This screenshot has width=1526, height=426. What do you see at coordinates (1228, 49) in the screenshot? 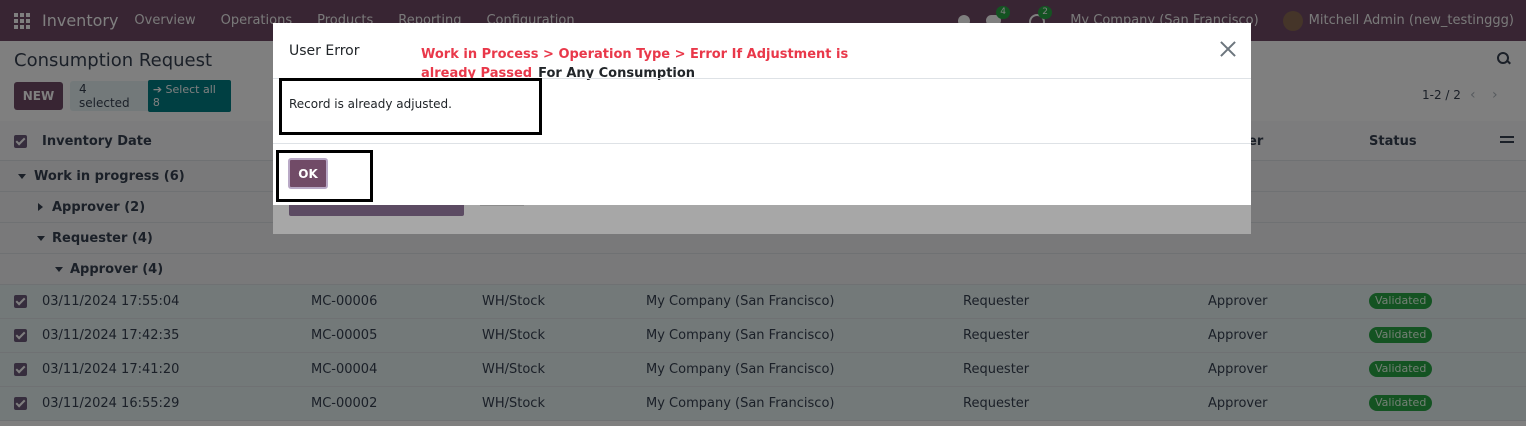
I see `close-icon` at bounding box center [1228, 49].